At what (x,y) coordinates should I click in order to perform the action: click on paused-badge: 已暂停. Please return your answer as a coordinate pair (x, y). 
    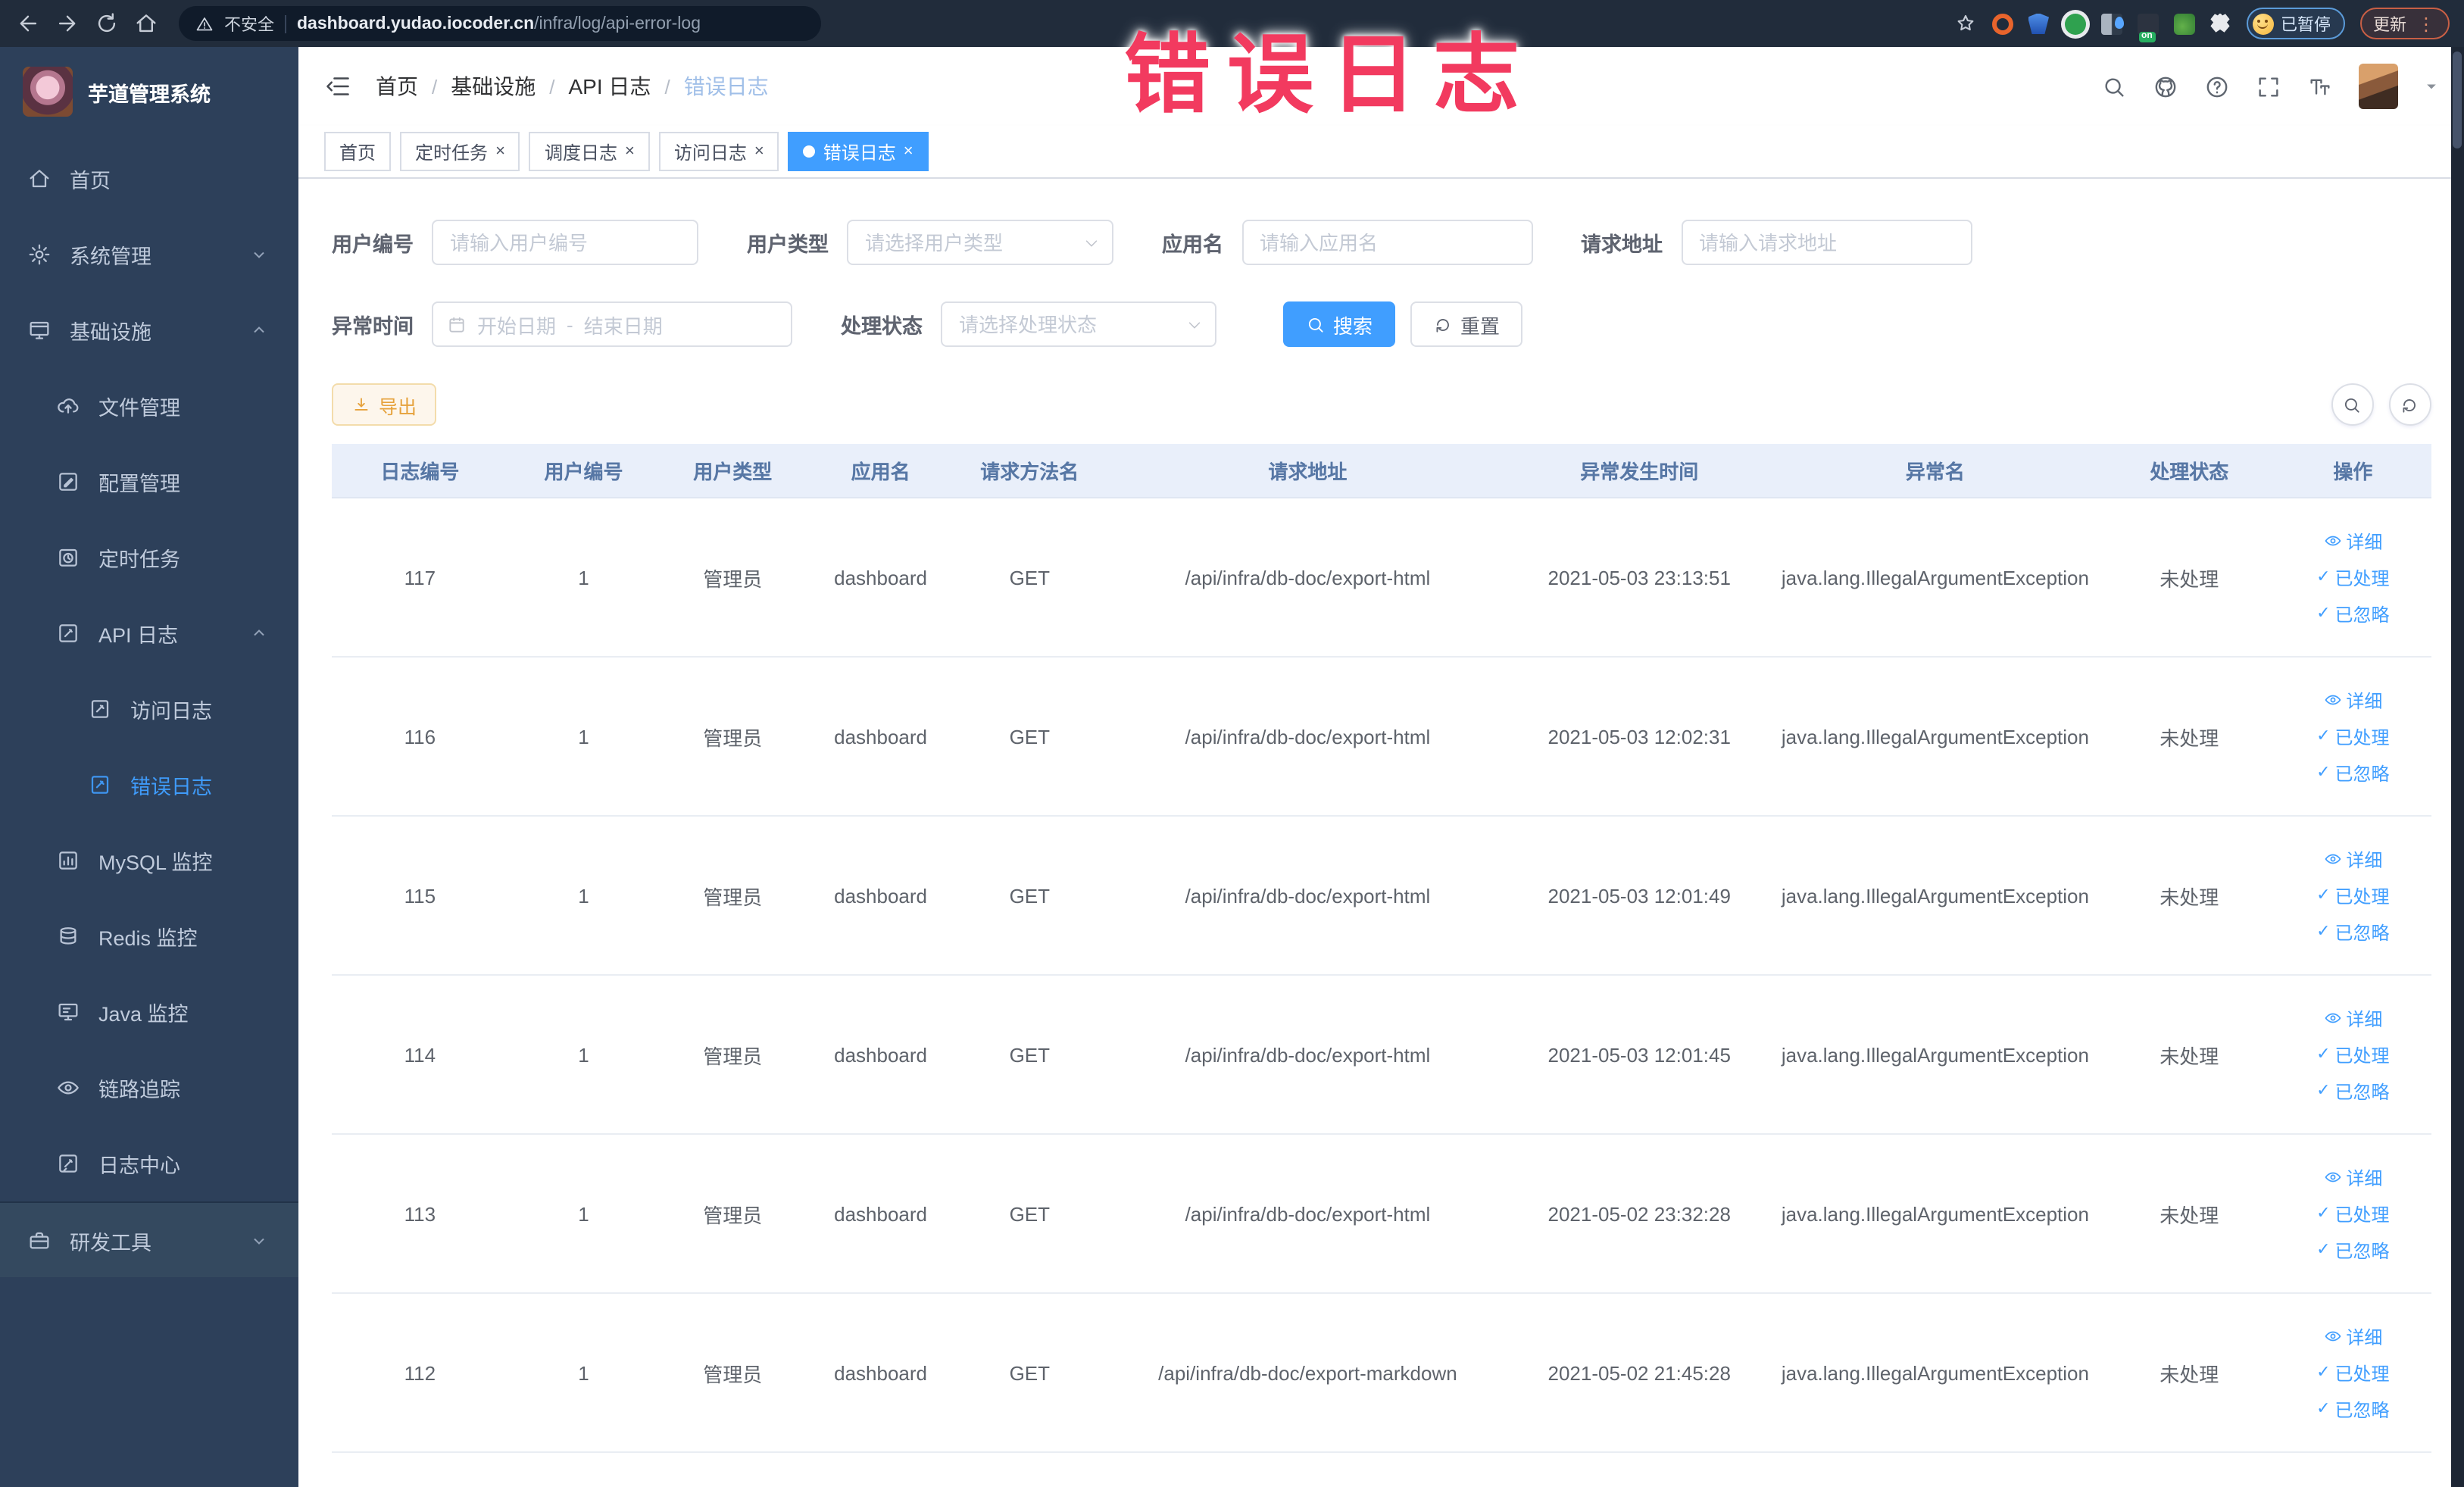
    Looking at the image, I should click on (2295, 23).